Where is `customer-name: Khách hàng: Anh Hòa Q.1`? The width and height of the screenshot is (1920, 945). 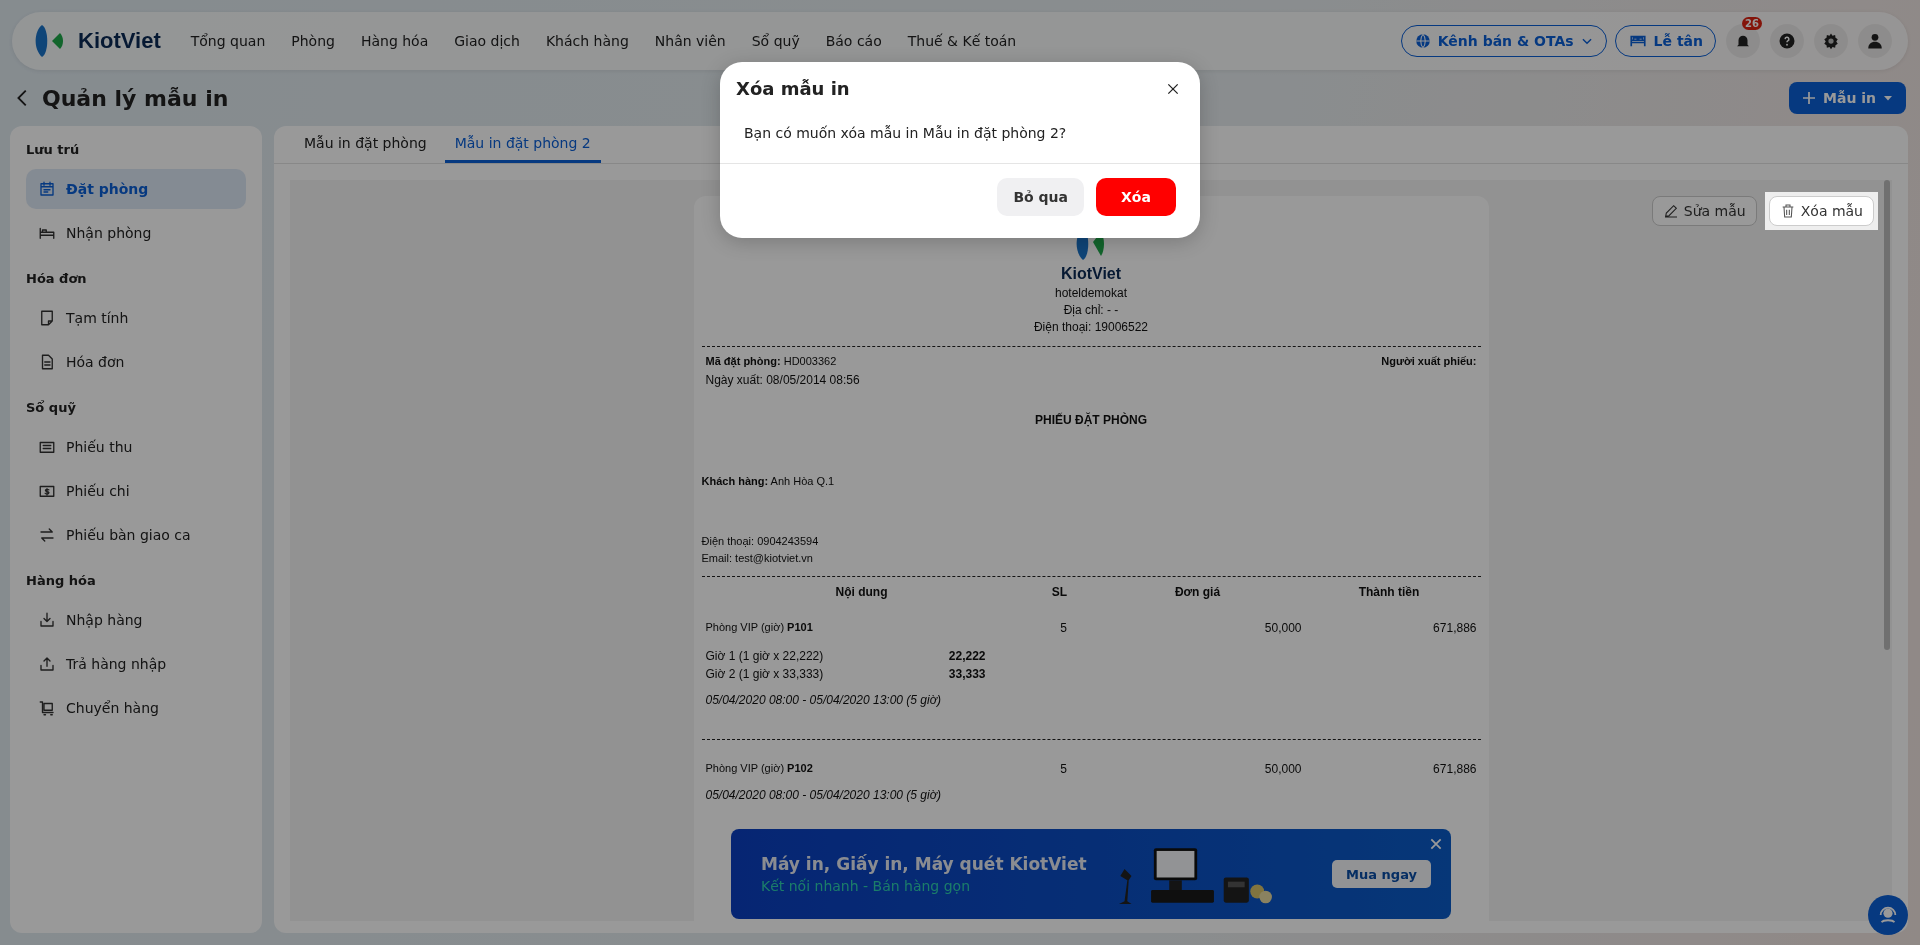 customer-name: Khách hàng: Anh Hòa Q.1 is located at coordinates (768, 481).